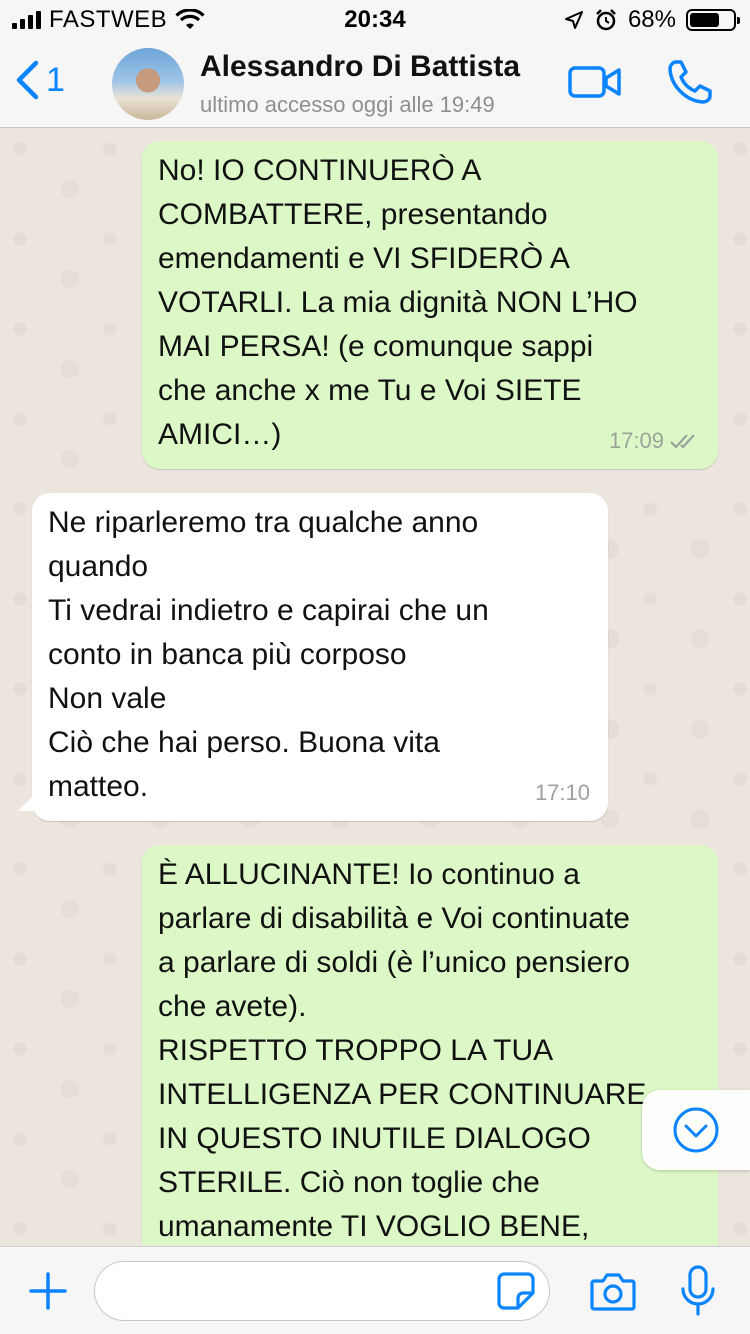 The image size is (750, 1334). I want to click on double-check-icon, so click(682, 441).